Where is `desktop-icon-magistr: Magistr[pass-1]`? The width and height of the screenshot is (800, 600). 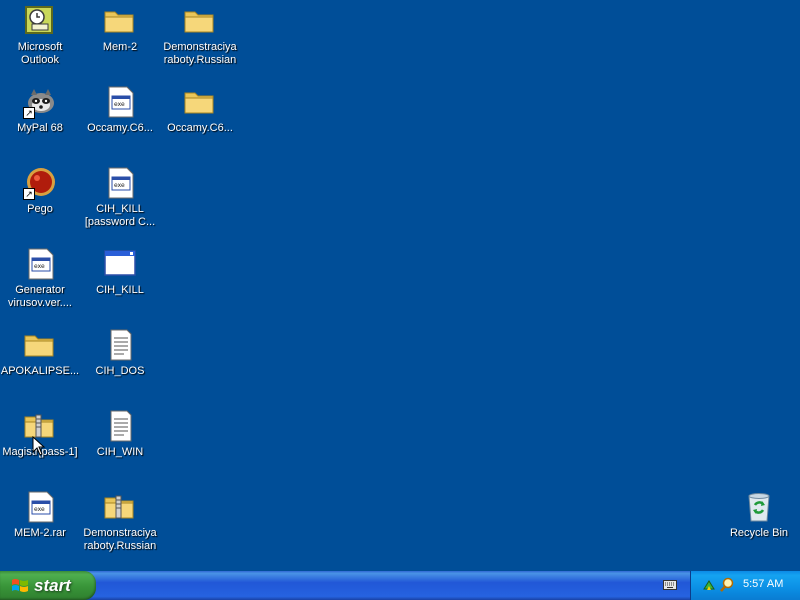
desktop-icon-magistr: Magistr[pass-1] is located at coordinates (40, 445).